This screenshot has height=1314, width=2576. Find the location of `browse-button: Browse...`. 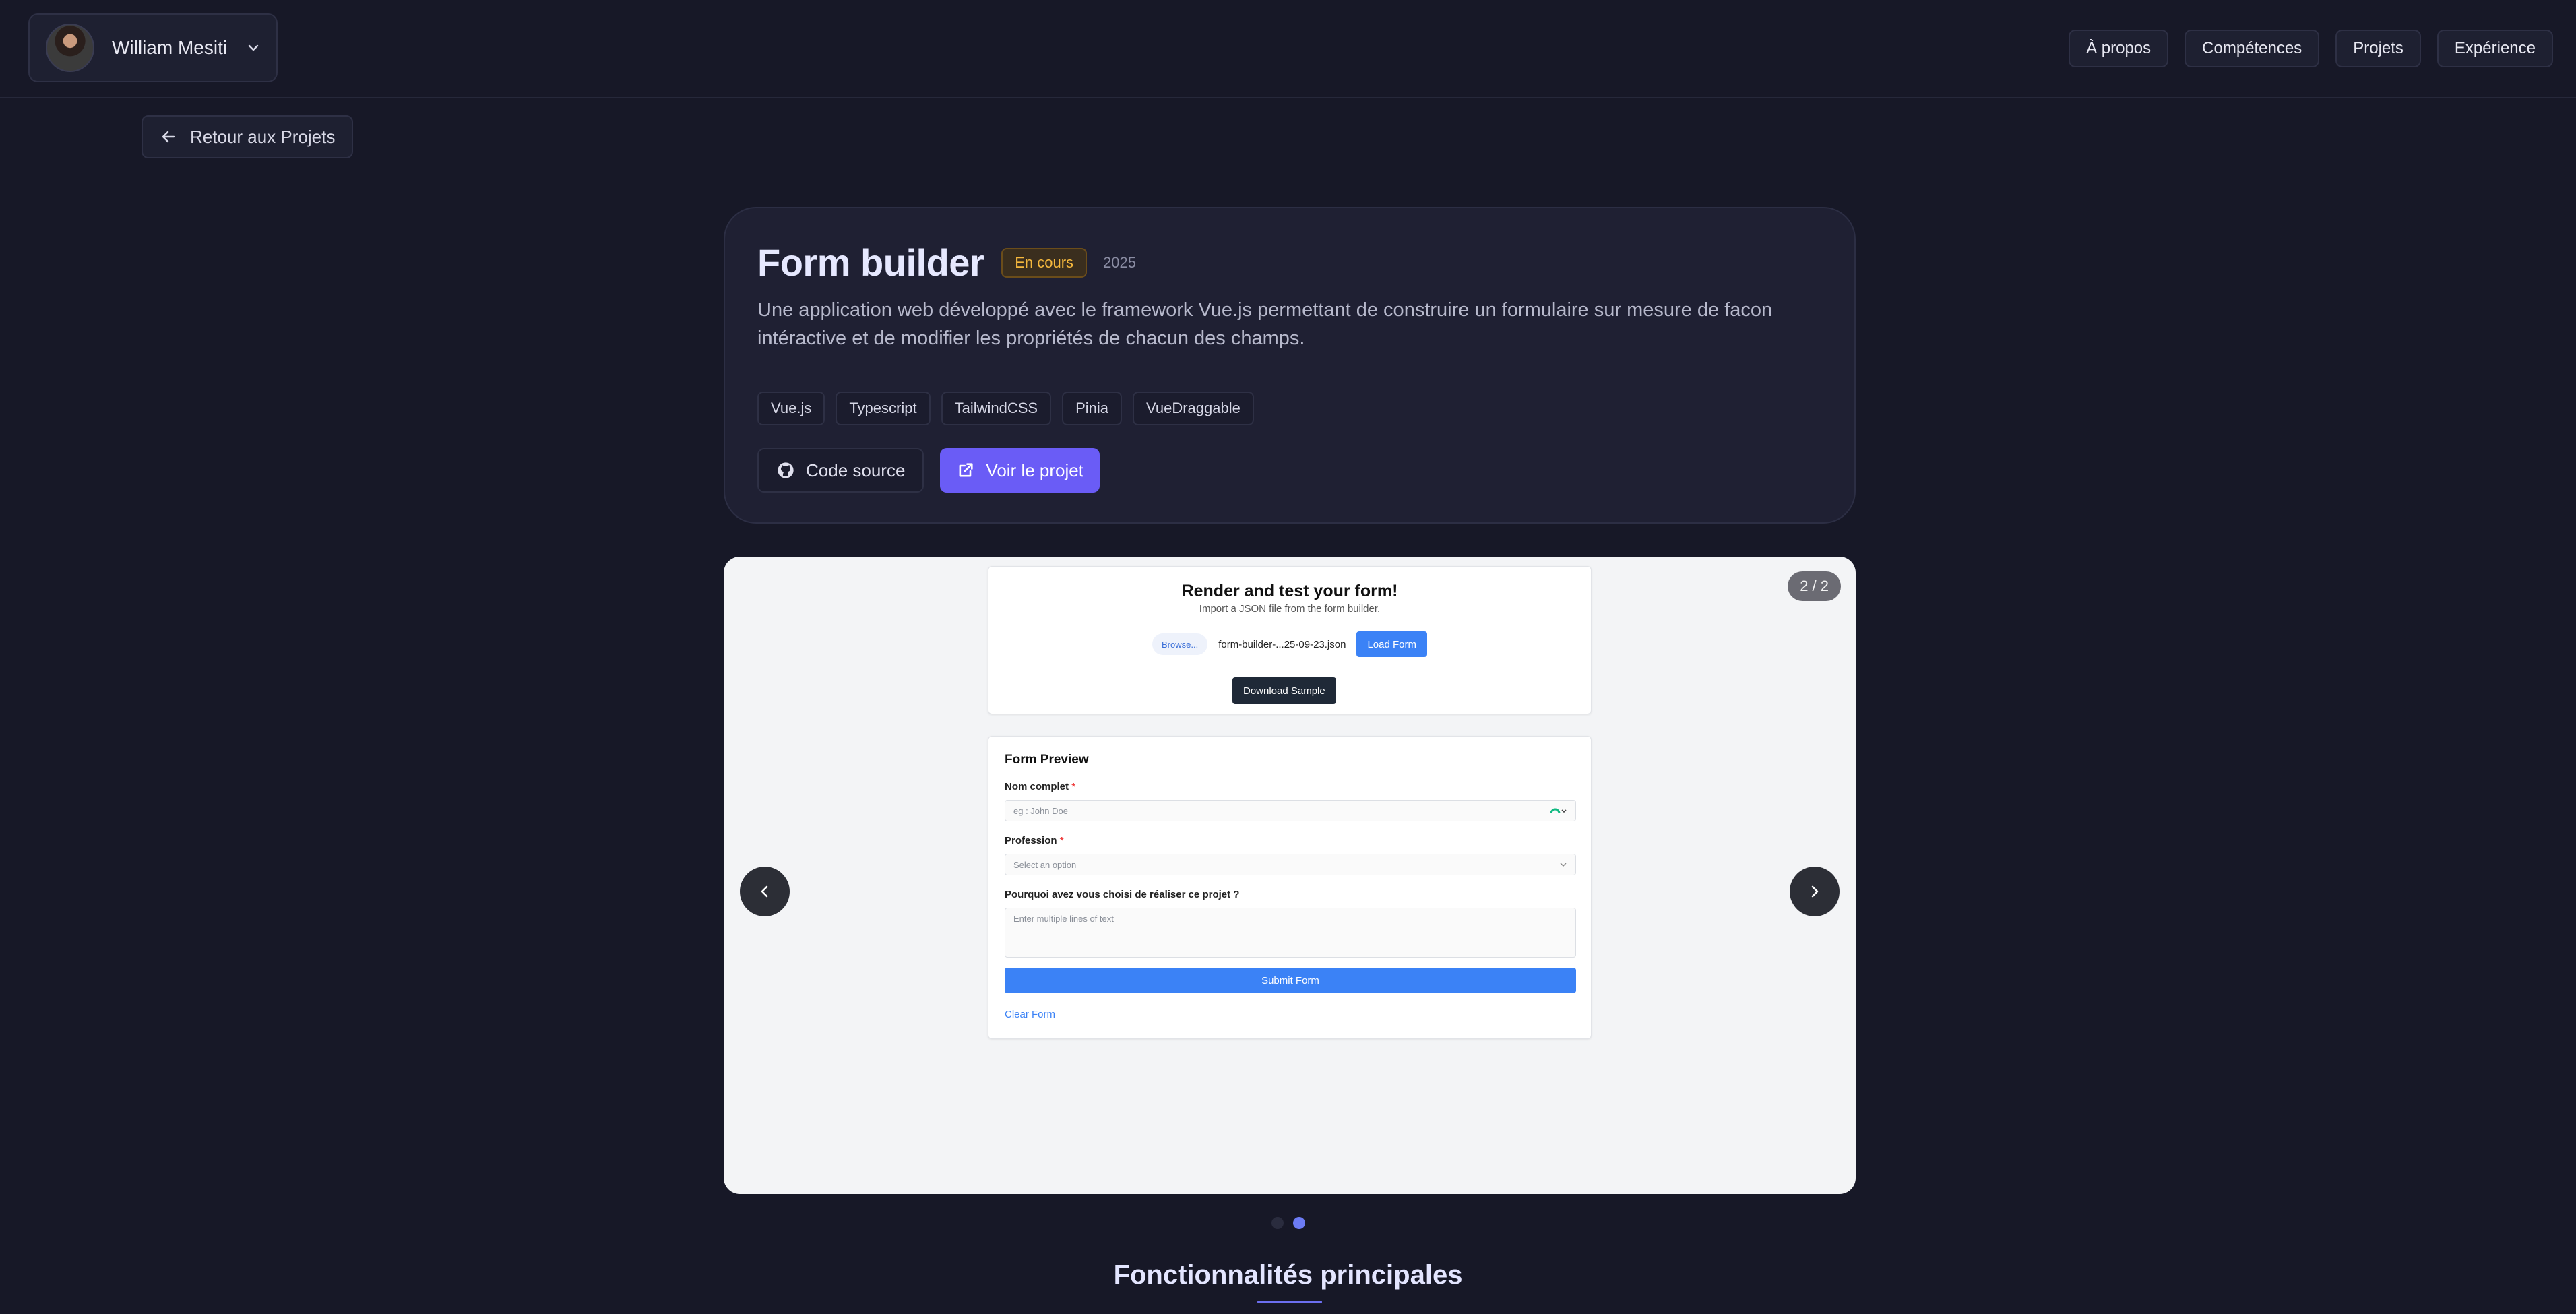

browse-button: Browse... is located at coordinates (1180, 644).